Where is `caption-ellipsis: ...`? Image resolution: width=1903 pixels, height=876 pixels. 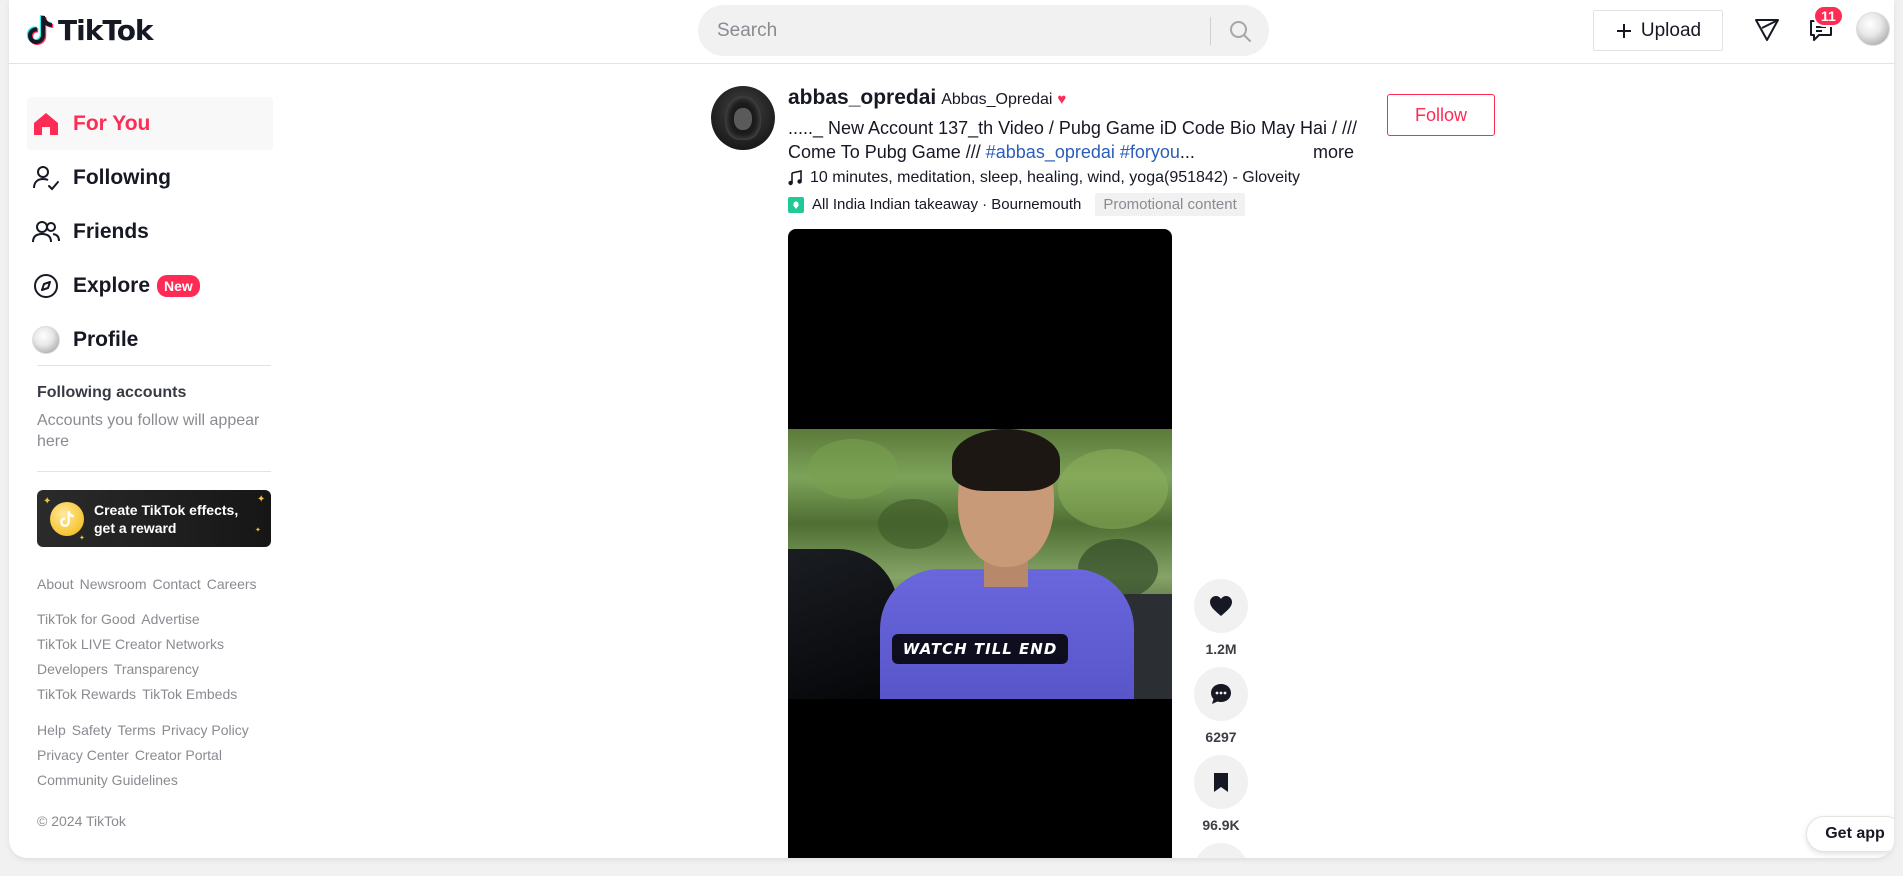
caption-ellipsis: ... is located at coordinates (1187, 152).